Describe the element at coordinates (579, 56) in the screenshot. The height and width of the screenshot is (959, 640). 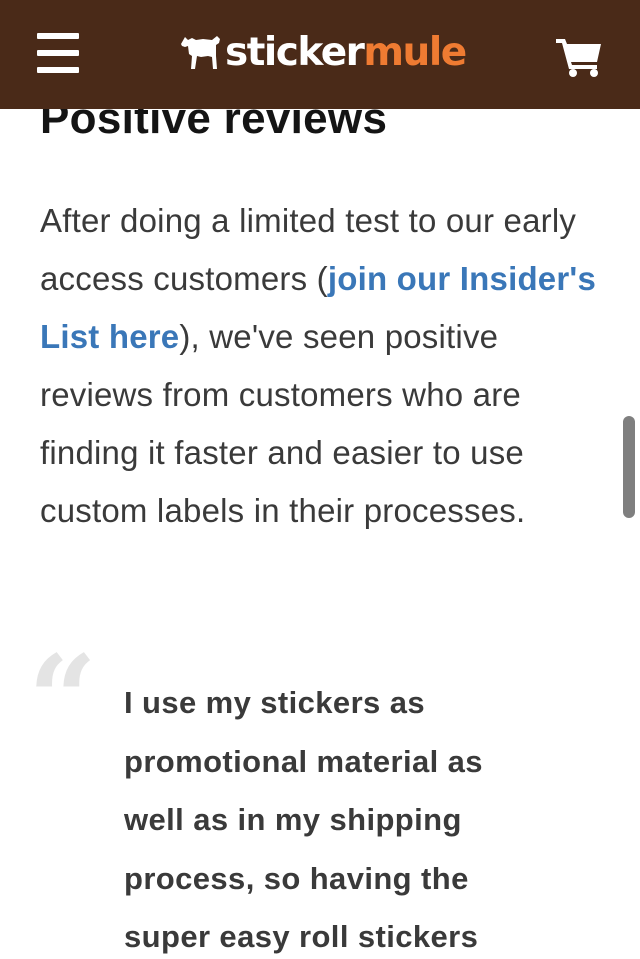
I see `shopping-cart-icon` at that location.